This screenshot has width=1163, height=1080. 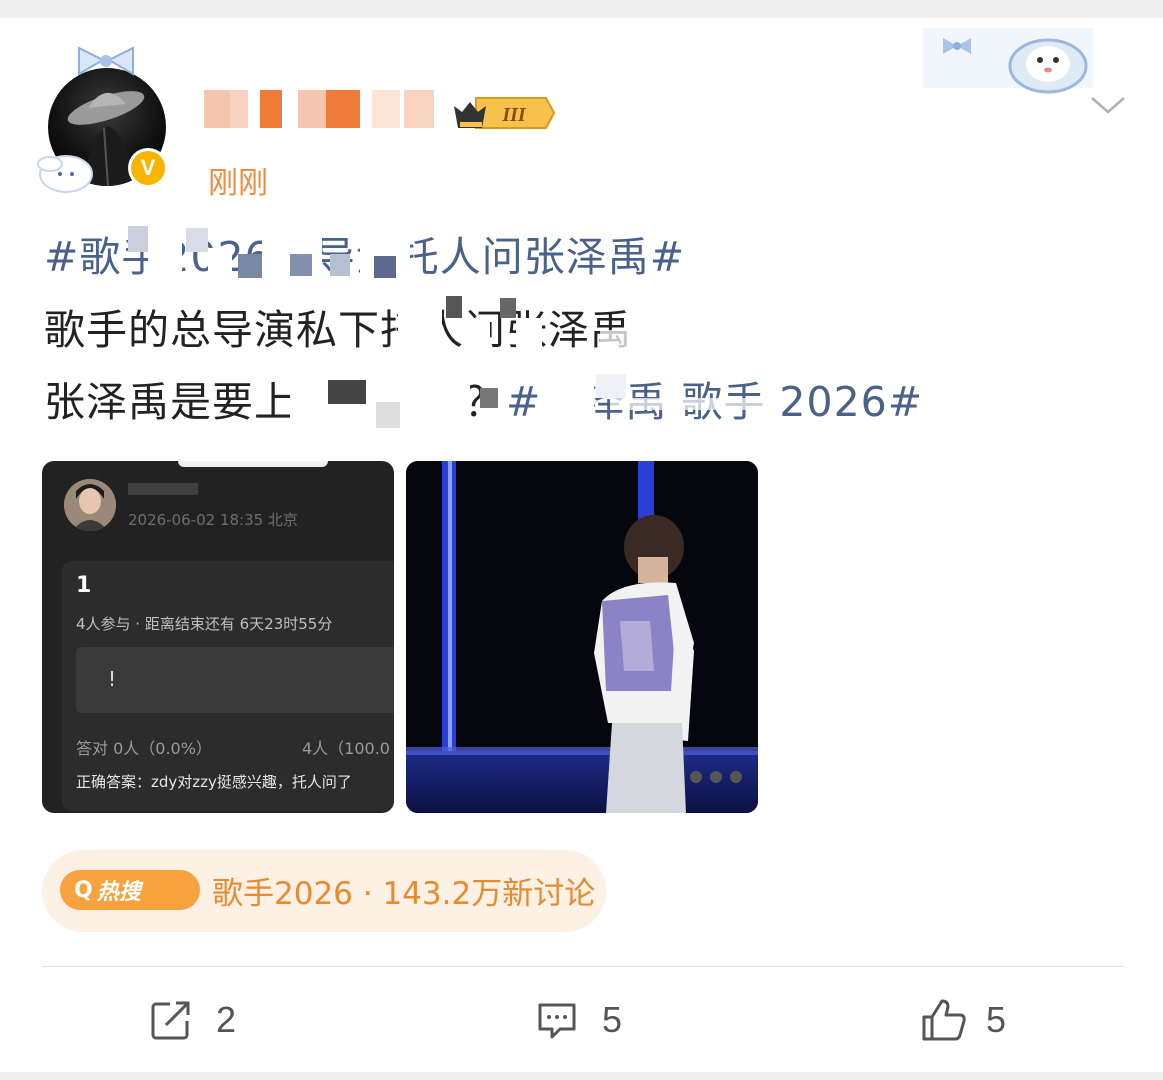 I want to click on quiz-stats-correct: 答对 0人（0.0%）, so click(x=144, y=748).